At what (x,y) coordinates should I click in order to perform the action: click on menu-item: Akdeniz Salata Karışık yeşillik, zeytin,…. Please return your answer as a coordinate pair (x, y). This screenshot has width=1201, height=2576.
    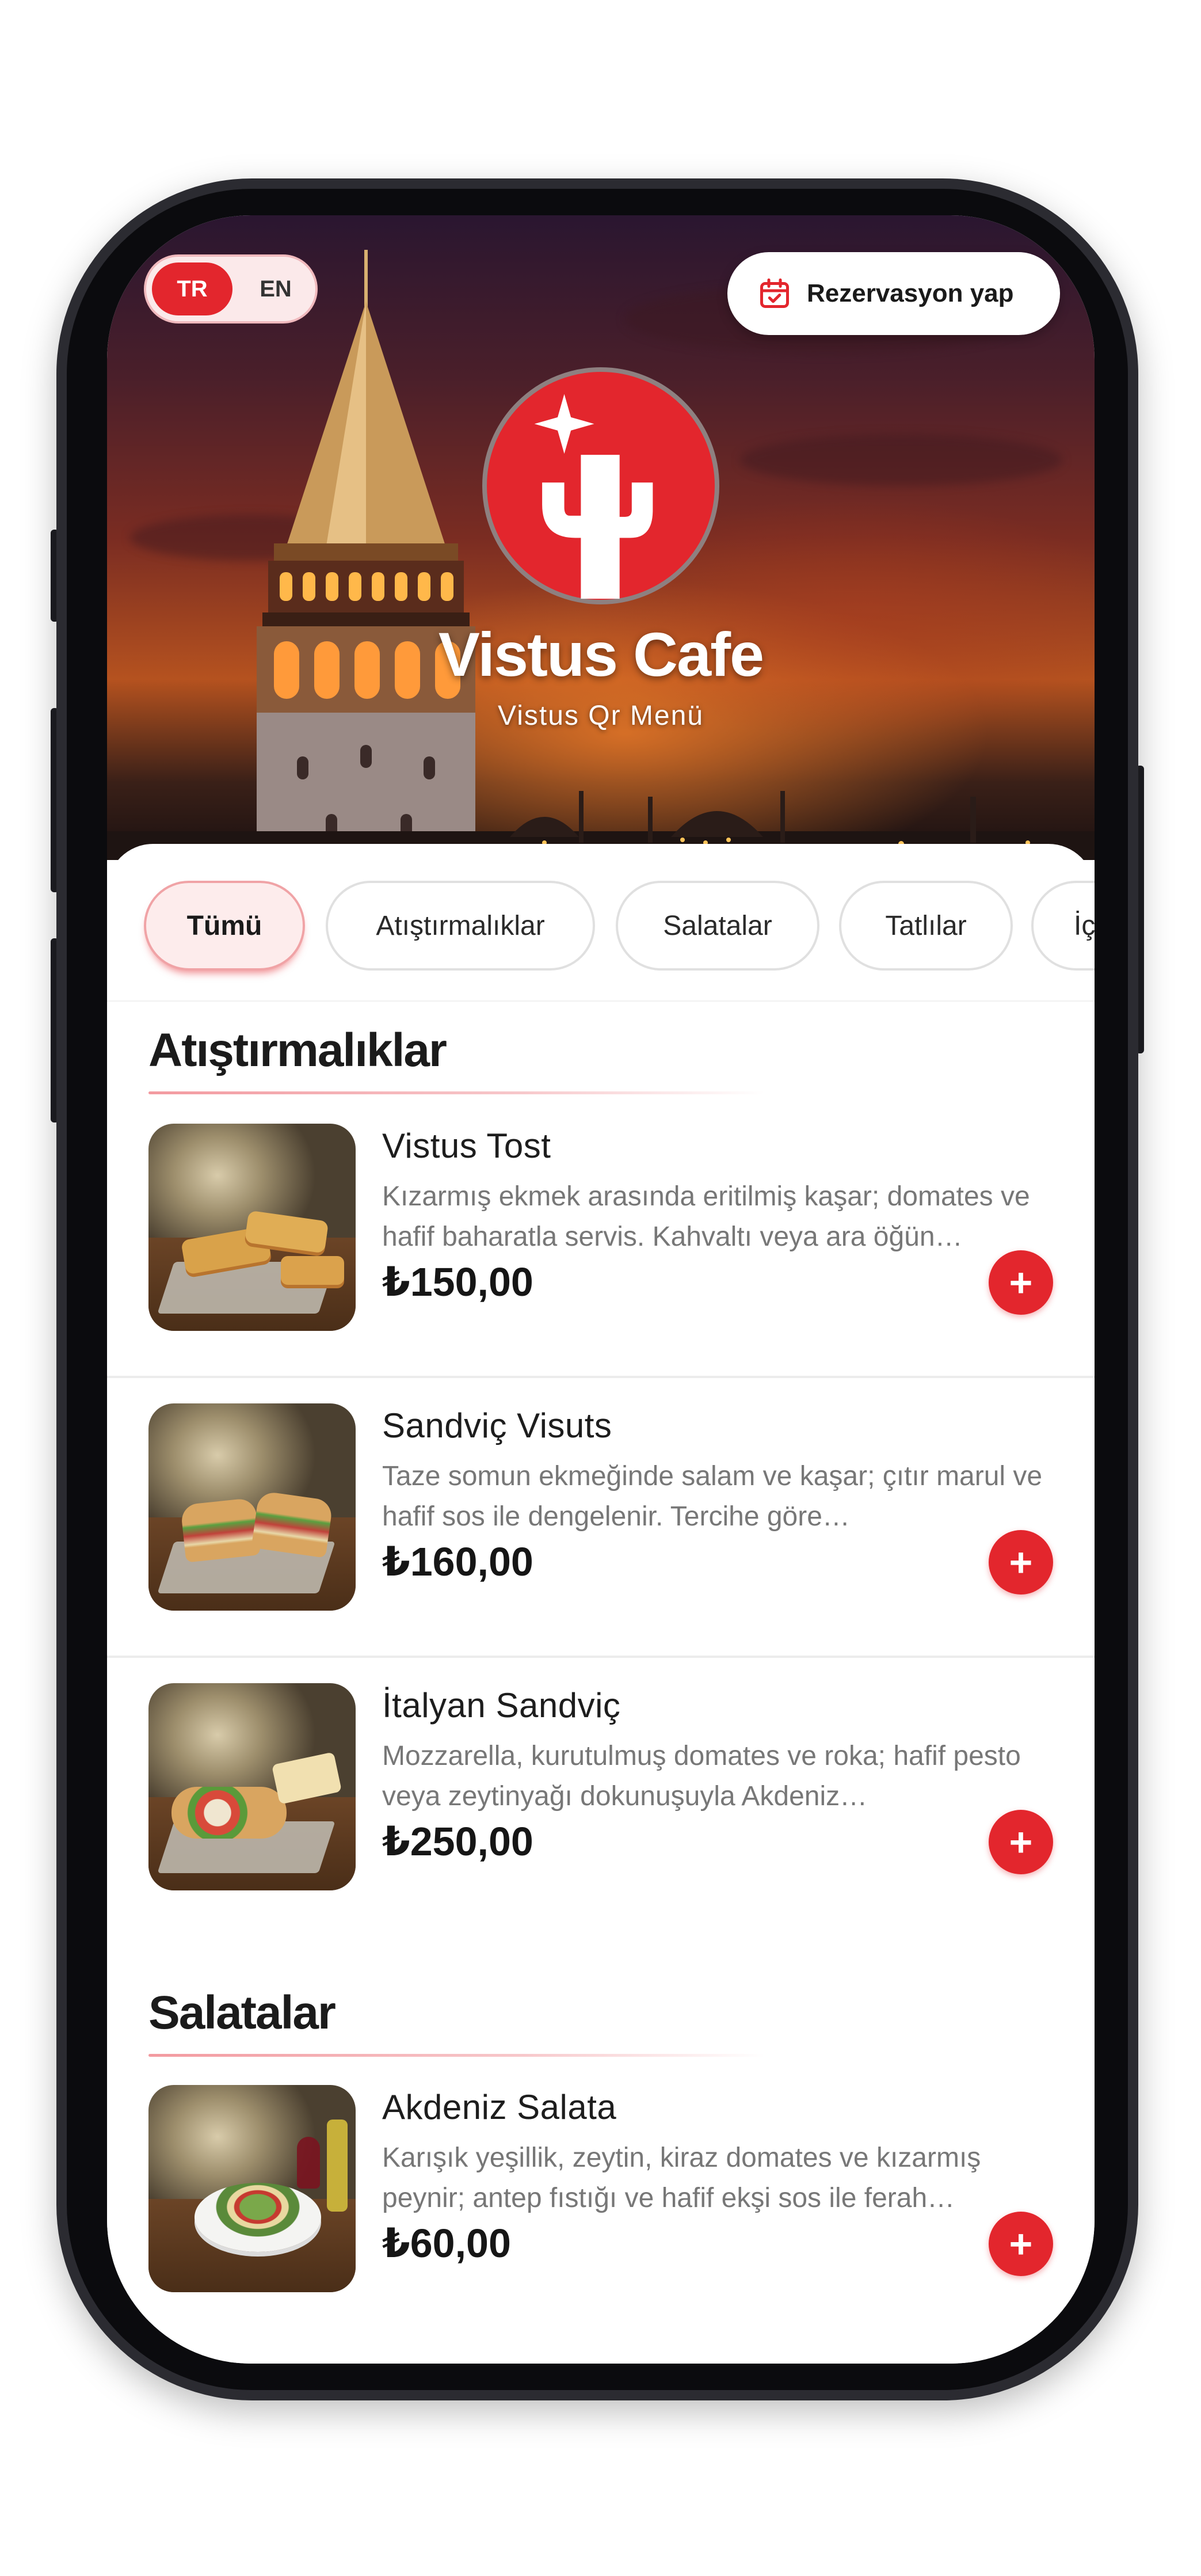
    Looking at the image, I should click on (601, 2199).